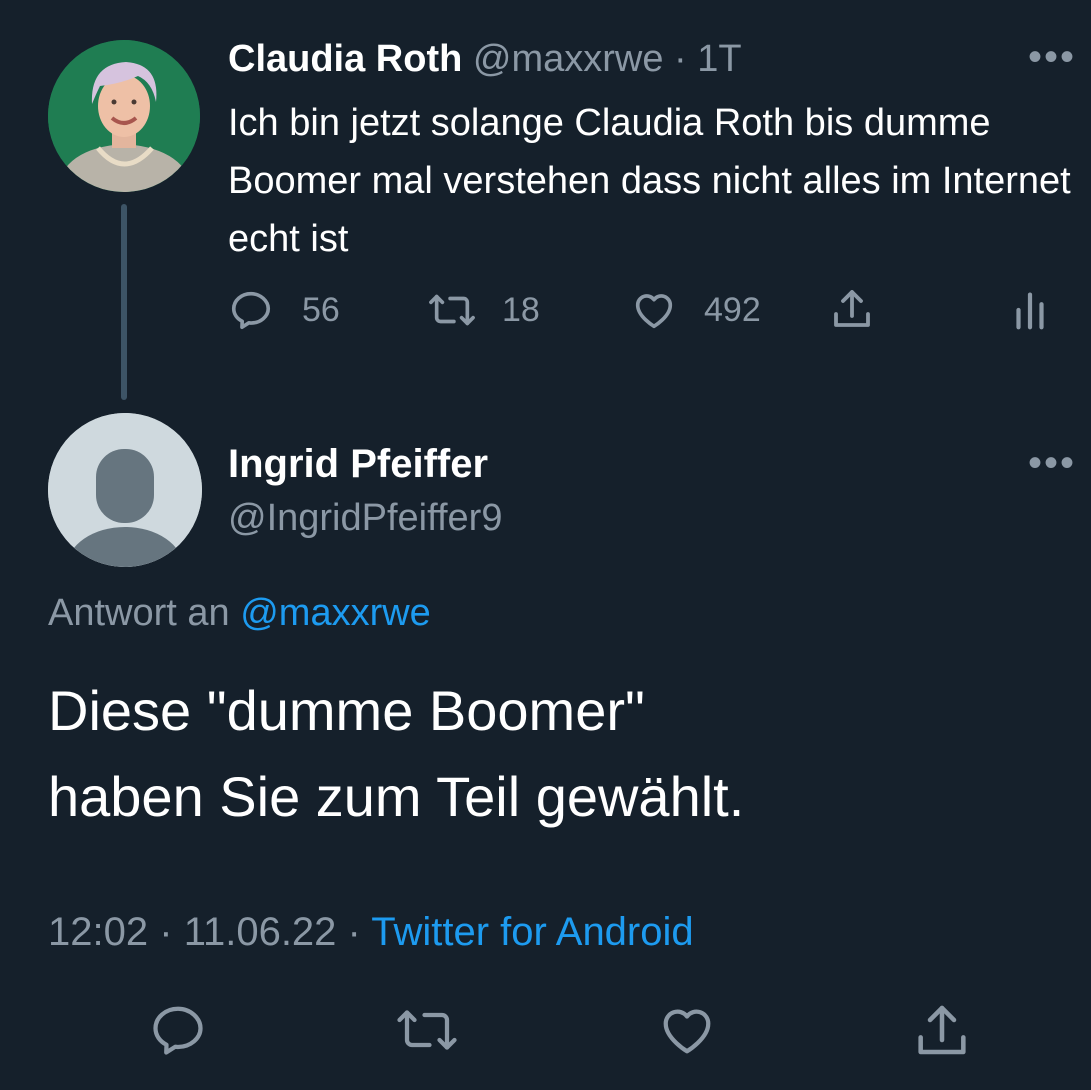  I want to click on parent-reply-count: 56, so click(321, 309).